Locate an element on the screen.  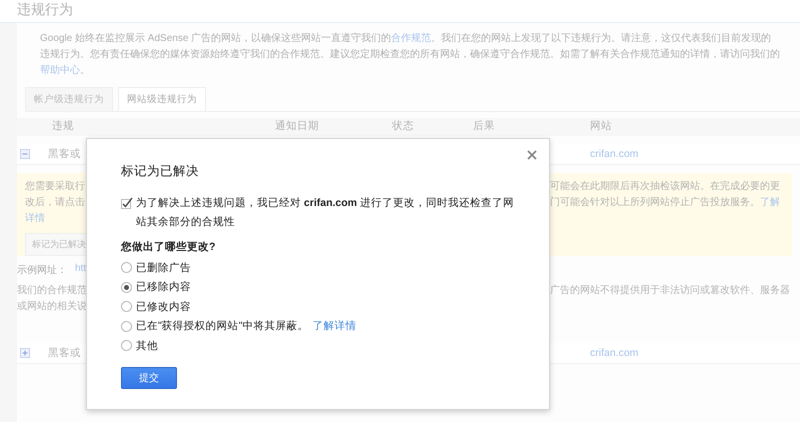
checked-checkbox is located at coordinates (127, 203).